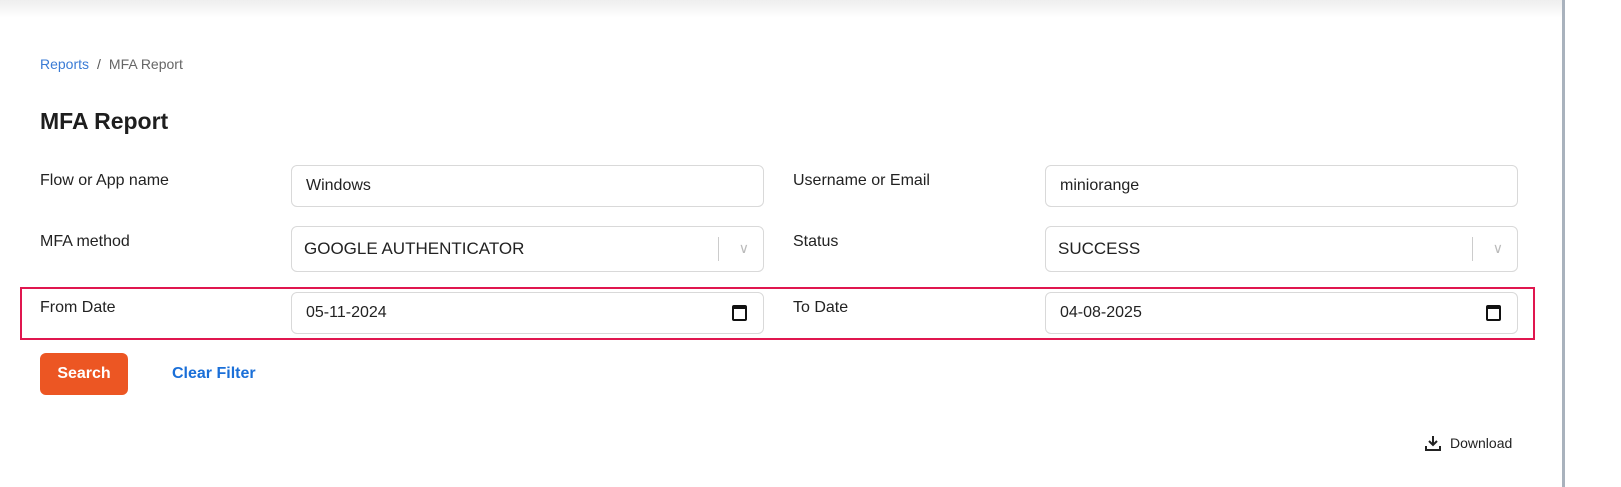 The width and height of the screenshot is (1621, 487). Describe the element at coordinates (527, 249) in the screenshot. I see `method-select: GOOGLE AUTHENTICATOR ∨` at that location.